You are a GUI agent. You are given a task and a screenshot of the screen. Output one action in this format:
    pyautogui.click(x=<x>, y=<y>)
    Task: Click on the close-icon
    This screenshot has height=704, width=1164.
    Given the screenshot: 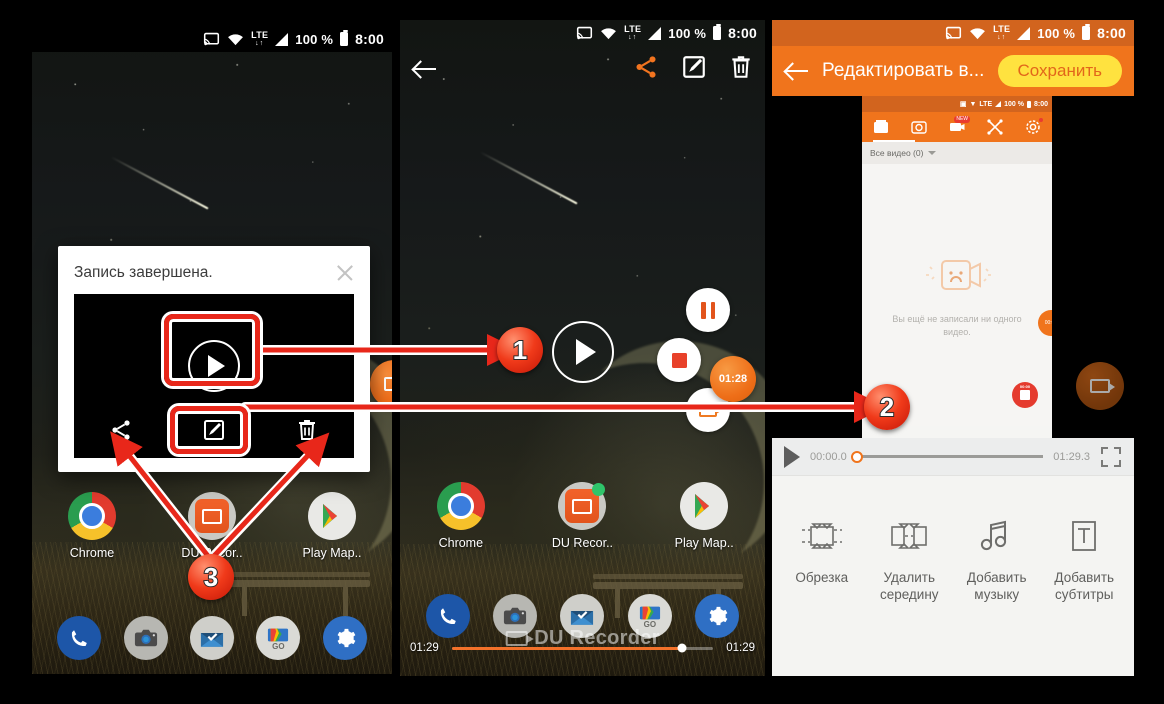 What is the action you would take?
    pyautogui.click(x=345, y=273)
    